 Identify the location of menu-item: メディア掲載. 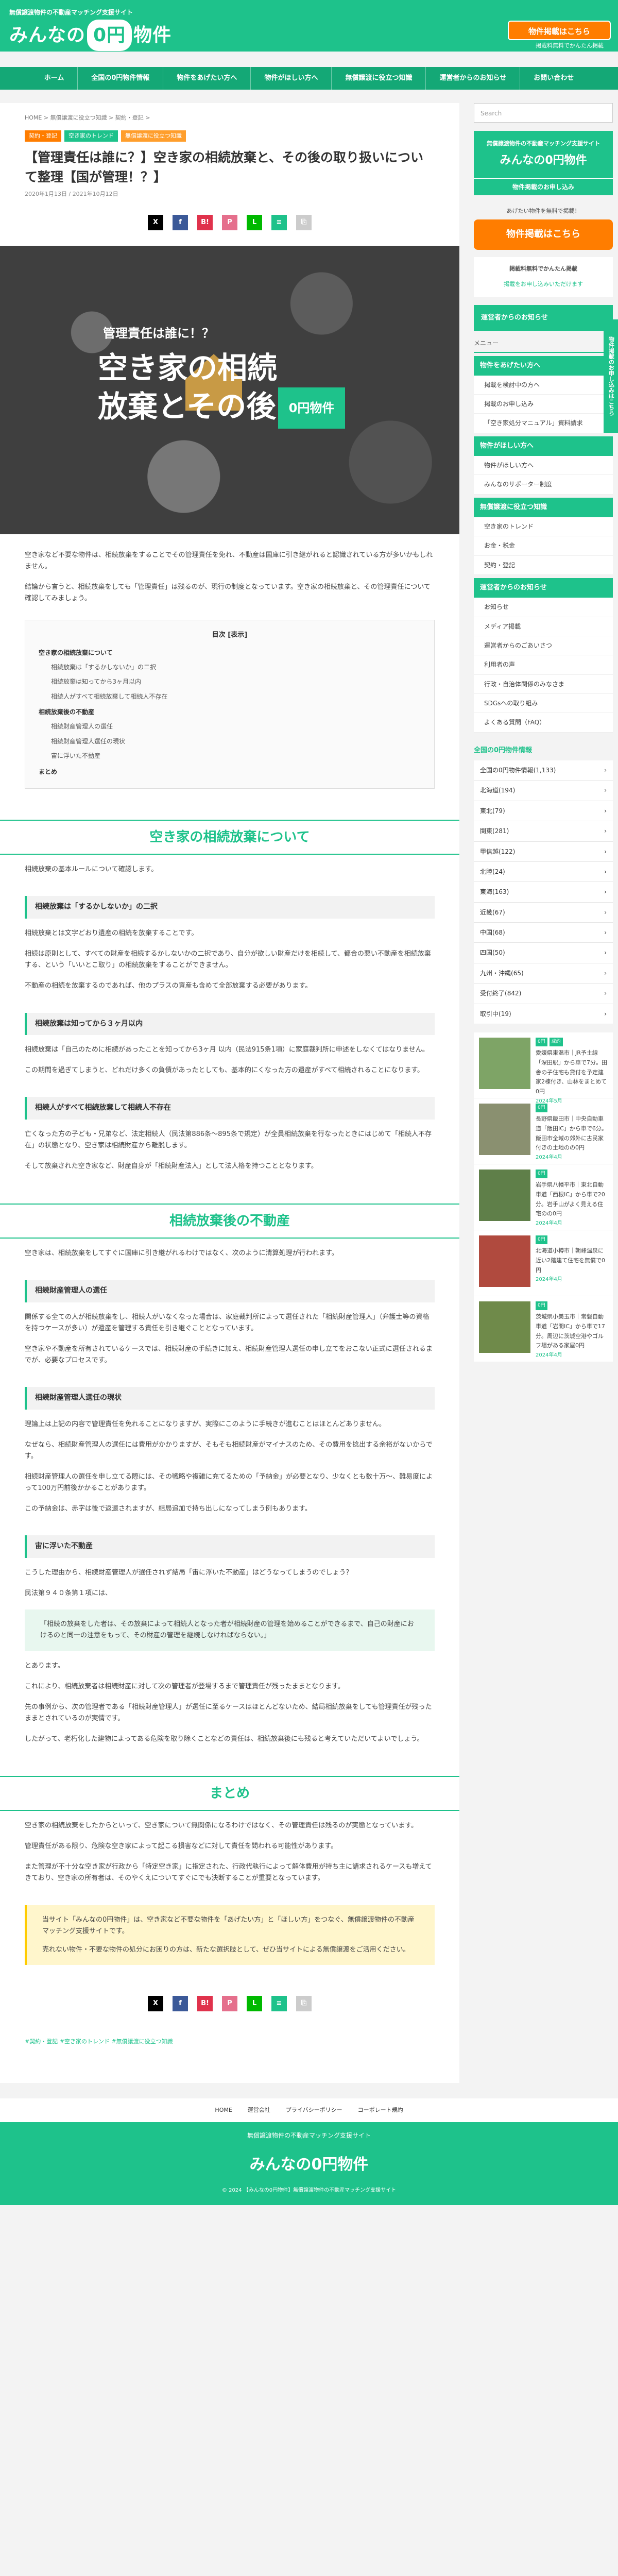
(544, 626).